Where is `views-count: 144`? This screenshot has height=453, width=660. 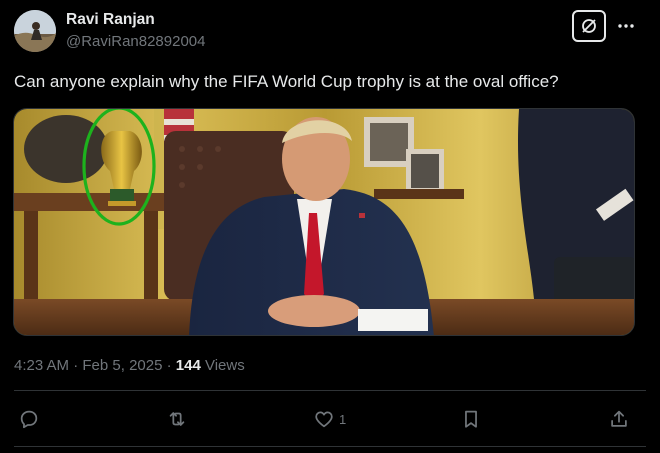
views-count: 144 is located at coordinates (188, 365).